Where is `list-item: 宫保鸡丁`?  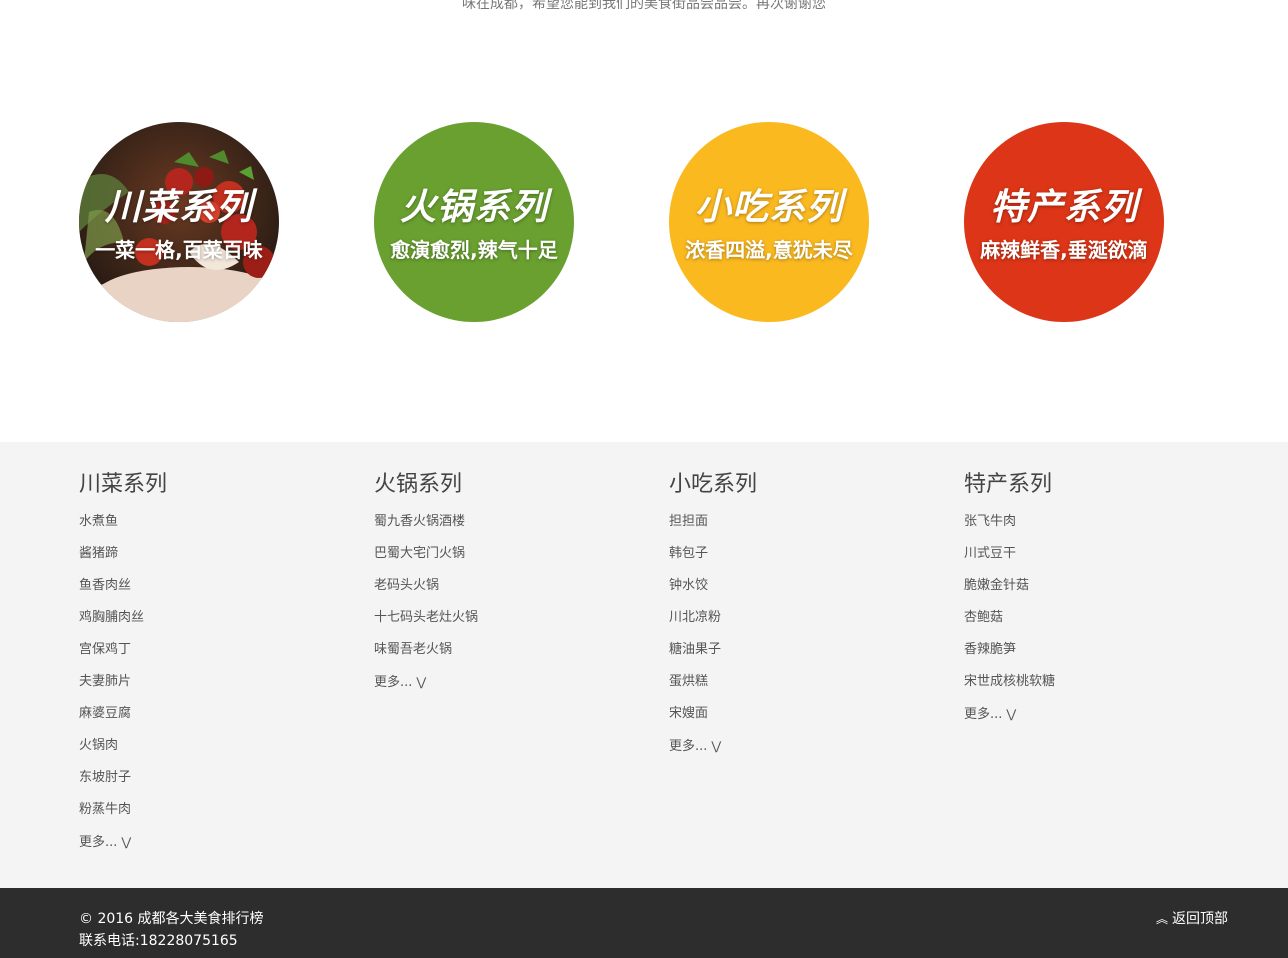
list-item: 宫保鸡丁 is located at coordinates (209, 656).